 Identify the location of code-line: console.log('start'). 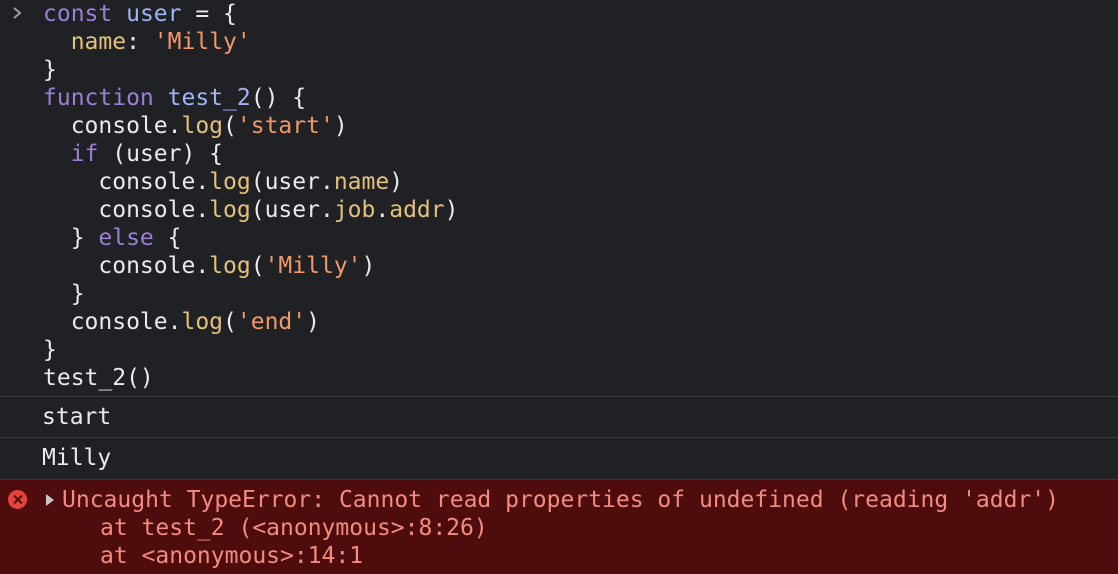
(250, 126).